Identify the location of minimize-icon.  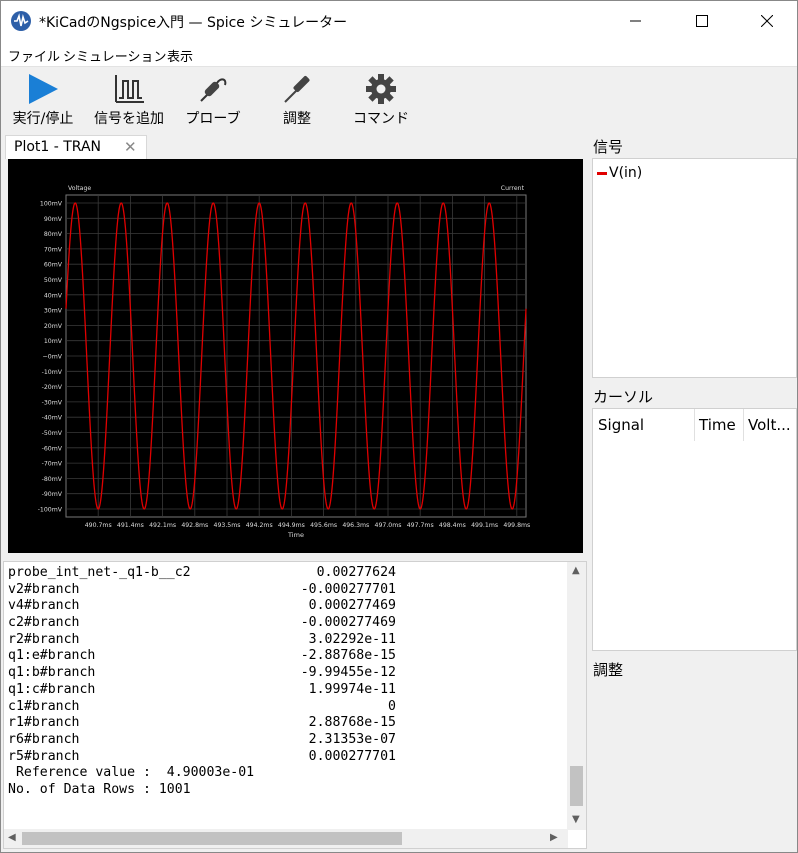
(635, 21).